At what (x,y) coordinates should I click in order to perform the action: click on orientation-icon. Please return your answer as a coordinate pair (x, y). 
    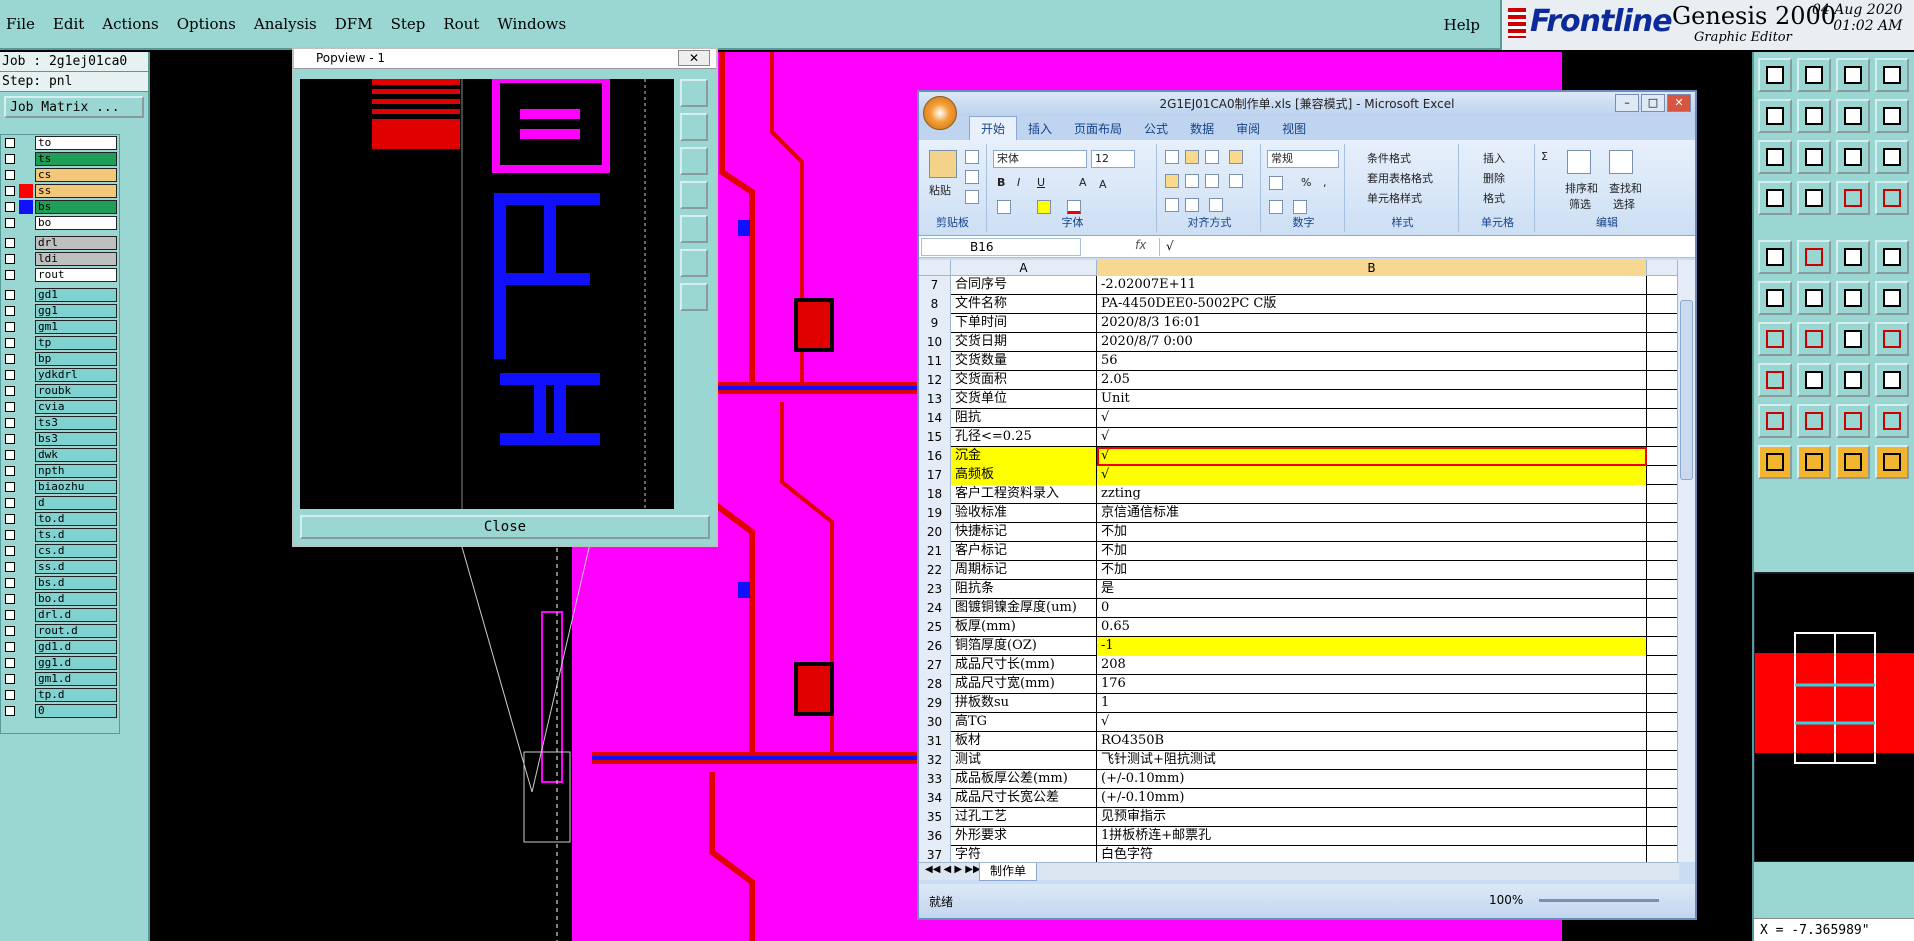
    Looking at the image, I should click on (1216, 205).